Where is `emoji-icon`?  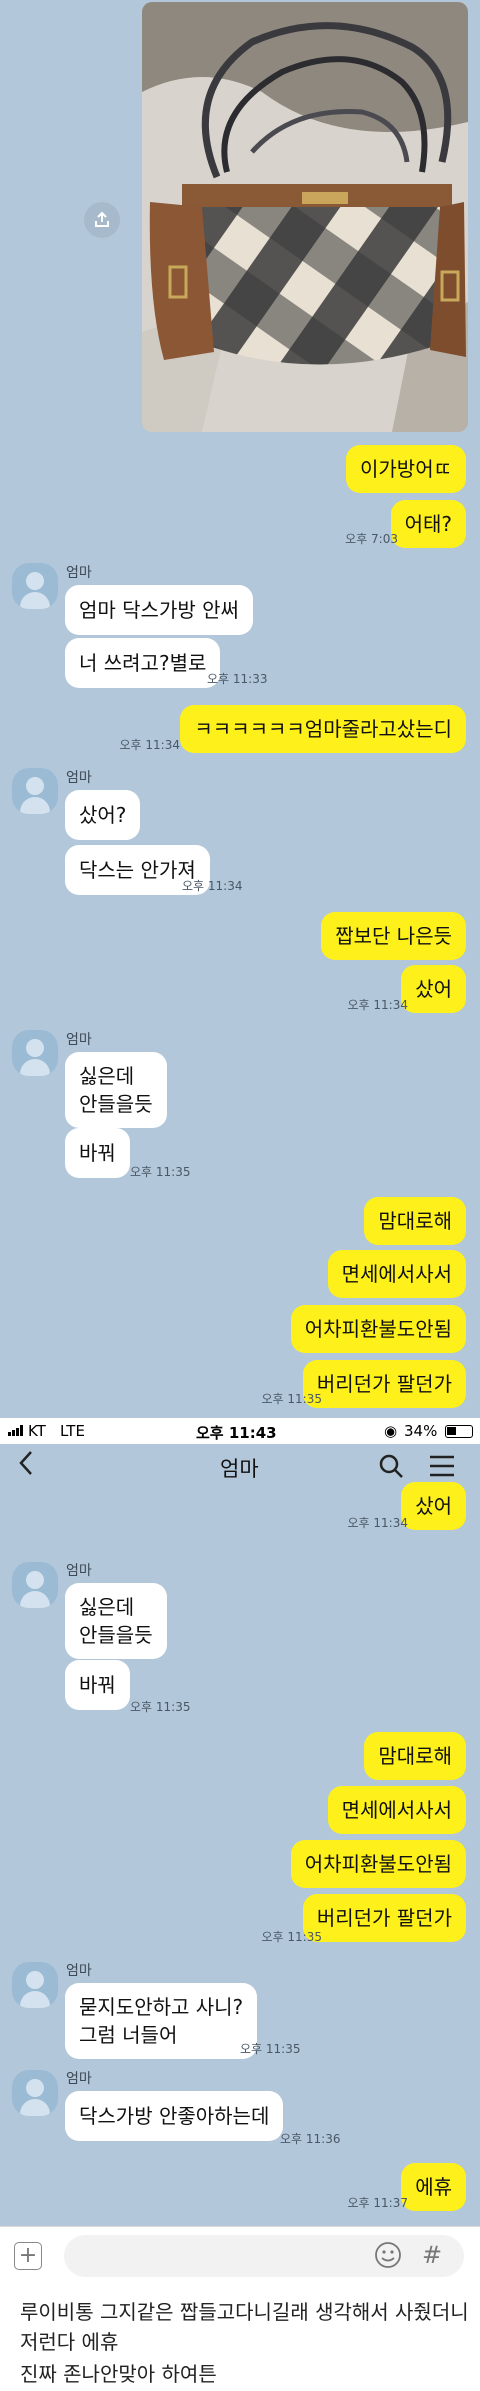
emoji-icon is located at coordinates (388, 2257).